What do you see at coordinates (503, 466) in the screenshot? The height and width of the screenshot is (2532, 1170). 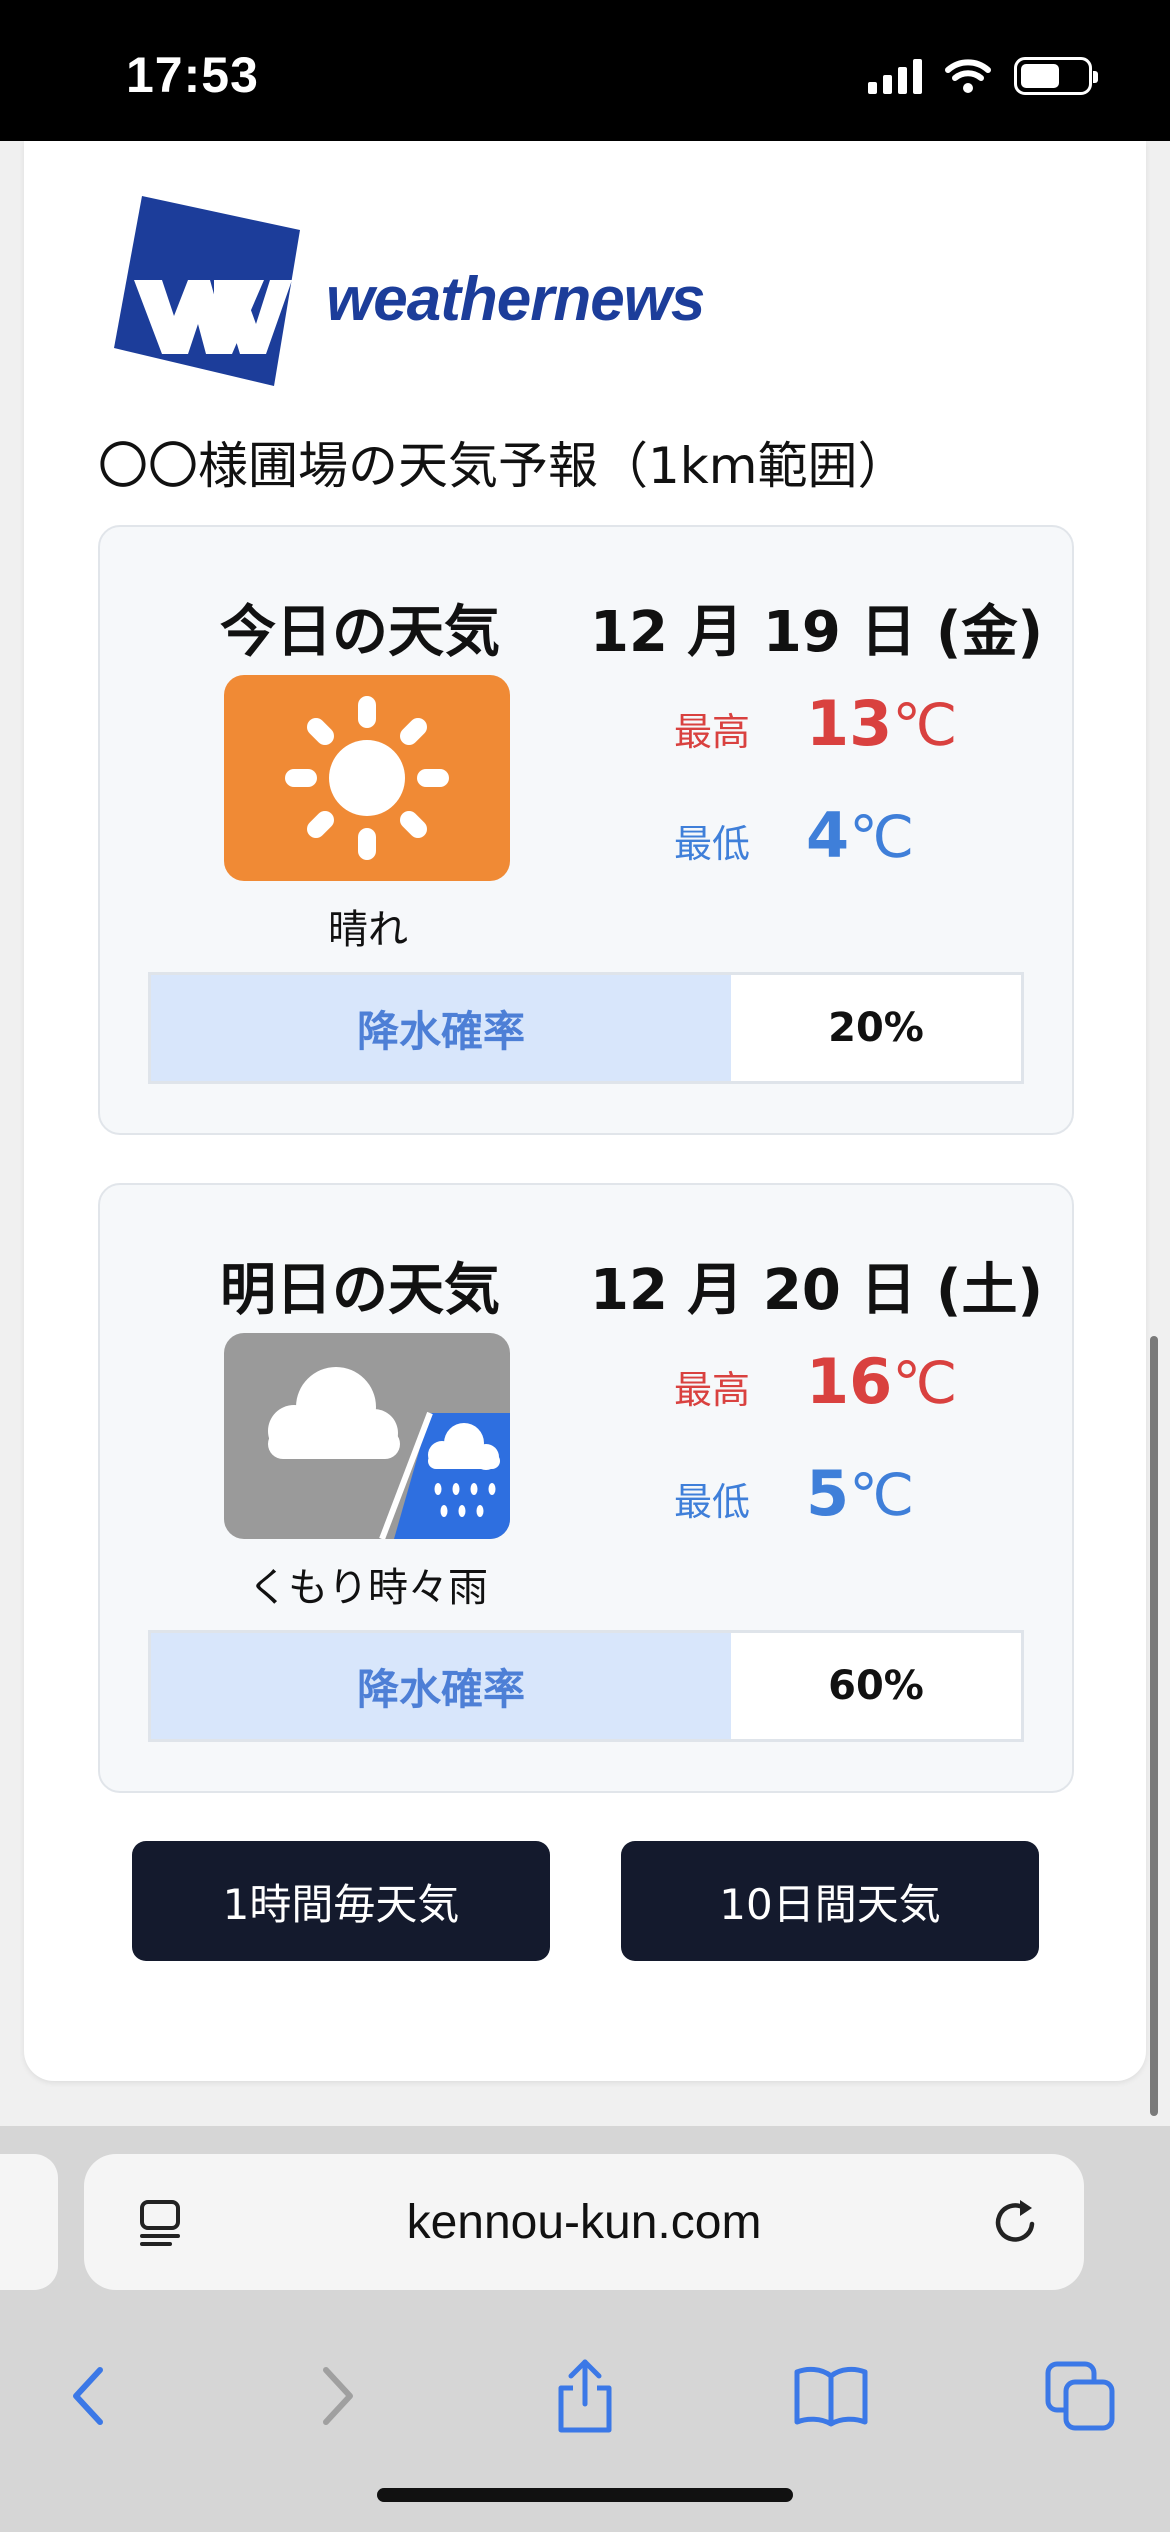 I see `forecast-title: 〇〇様圃場の天気予報（1km範囲）` at bounding box center [503, 466].